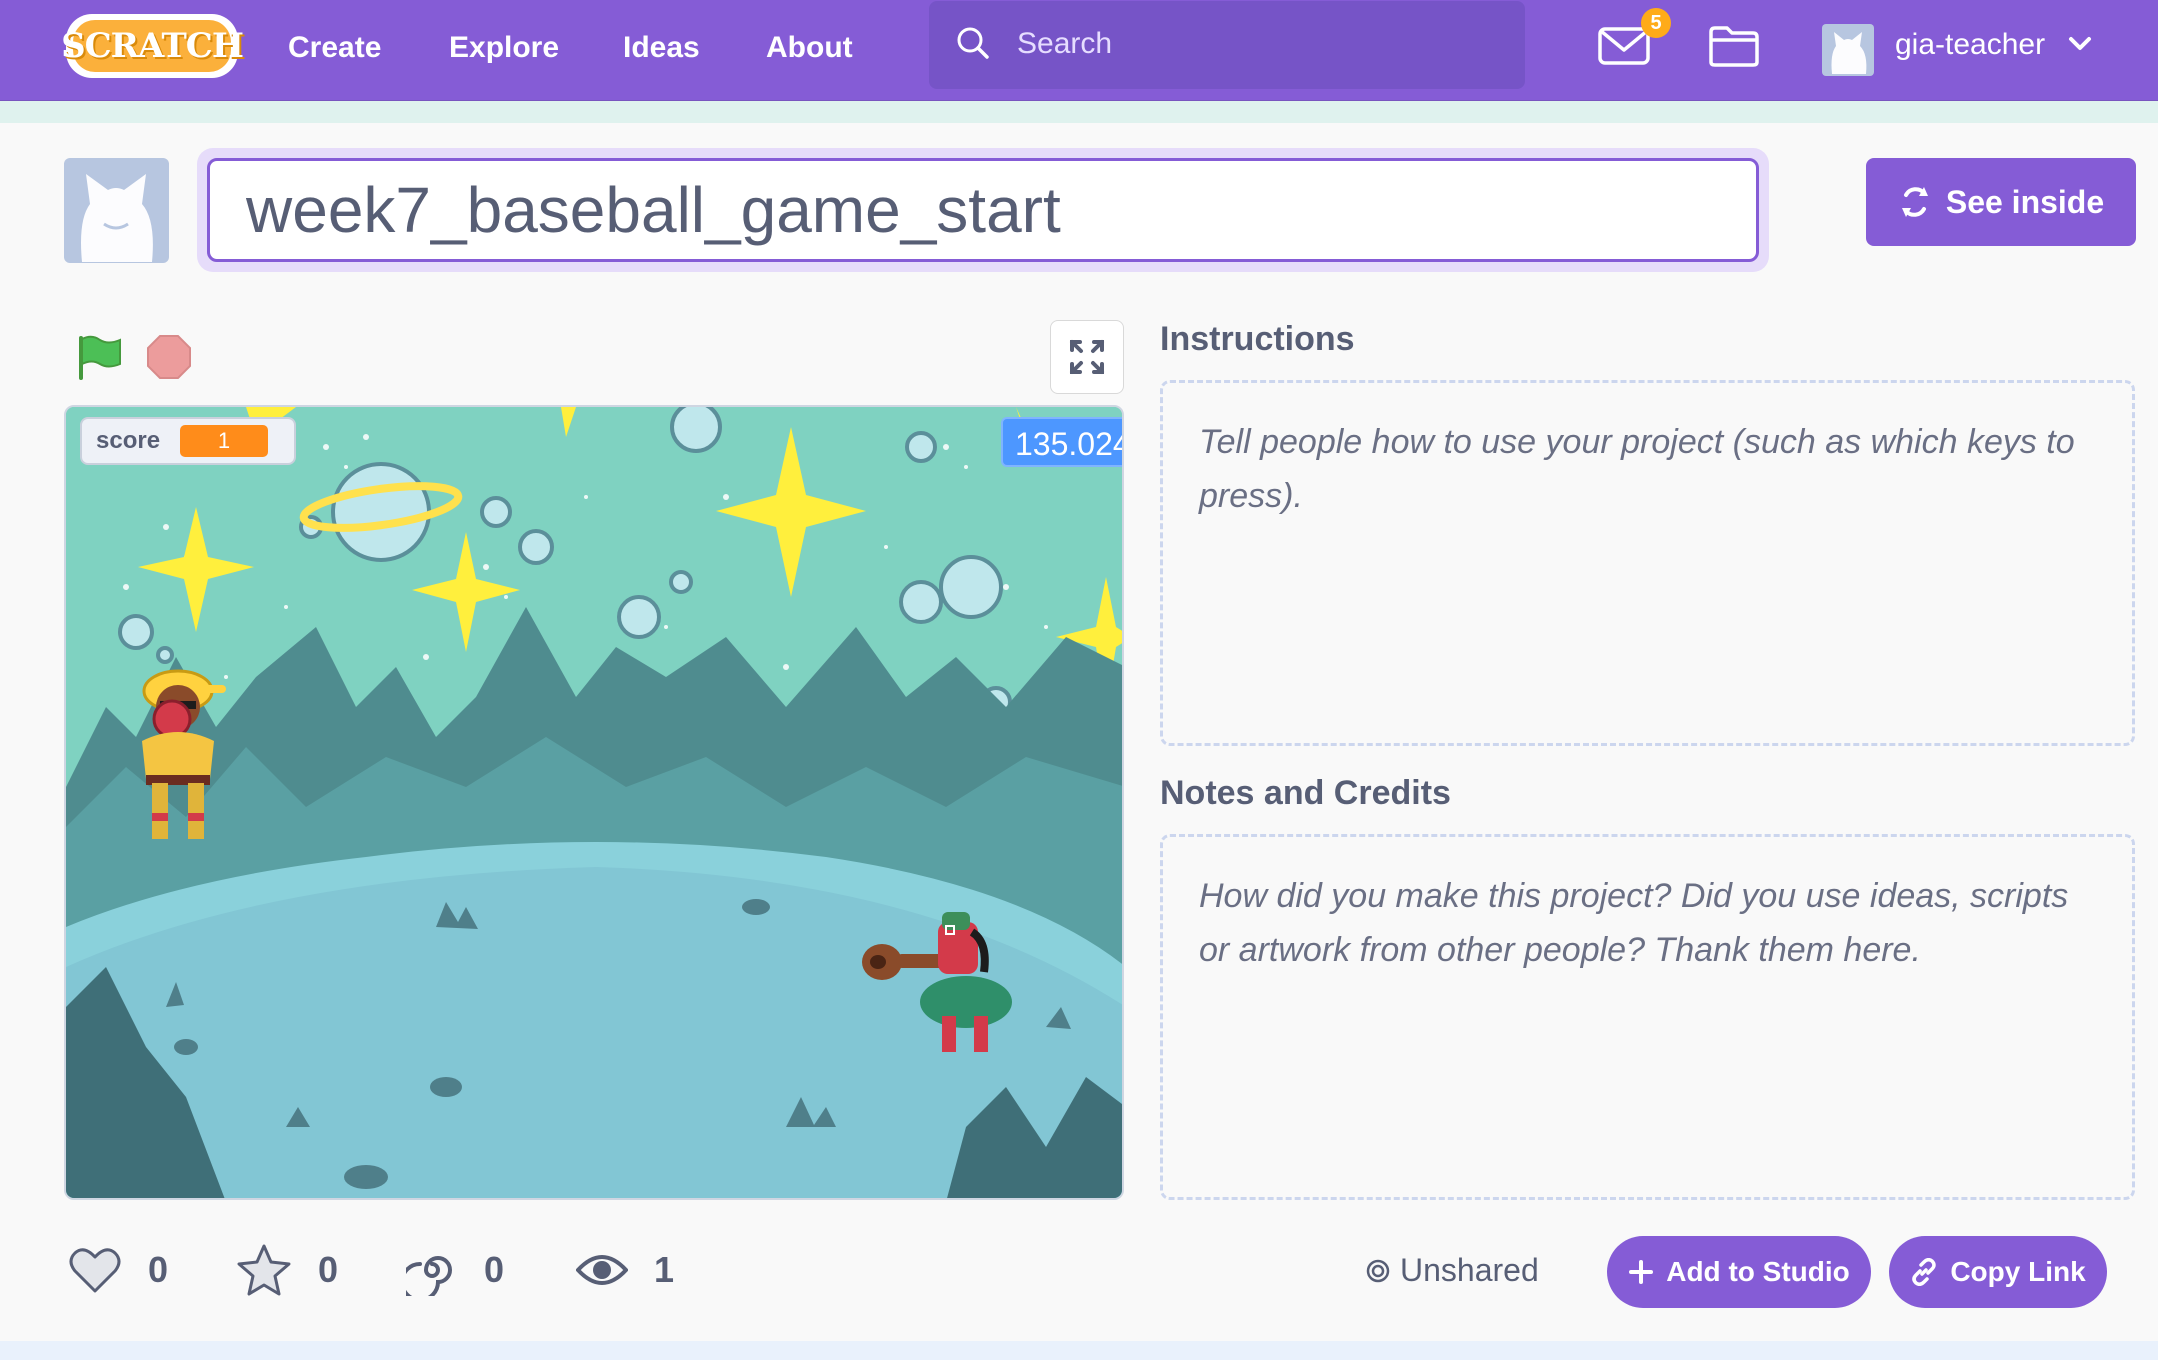 The height and width of the screenshot is (1360, 2158). I want to click on green-flag-icon, so click(100, 357).